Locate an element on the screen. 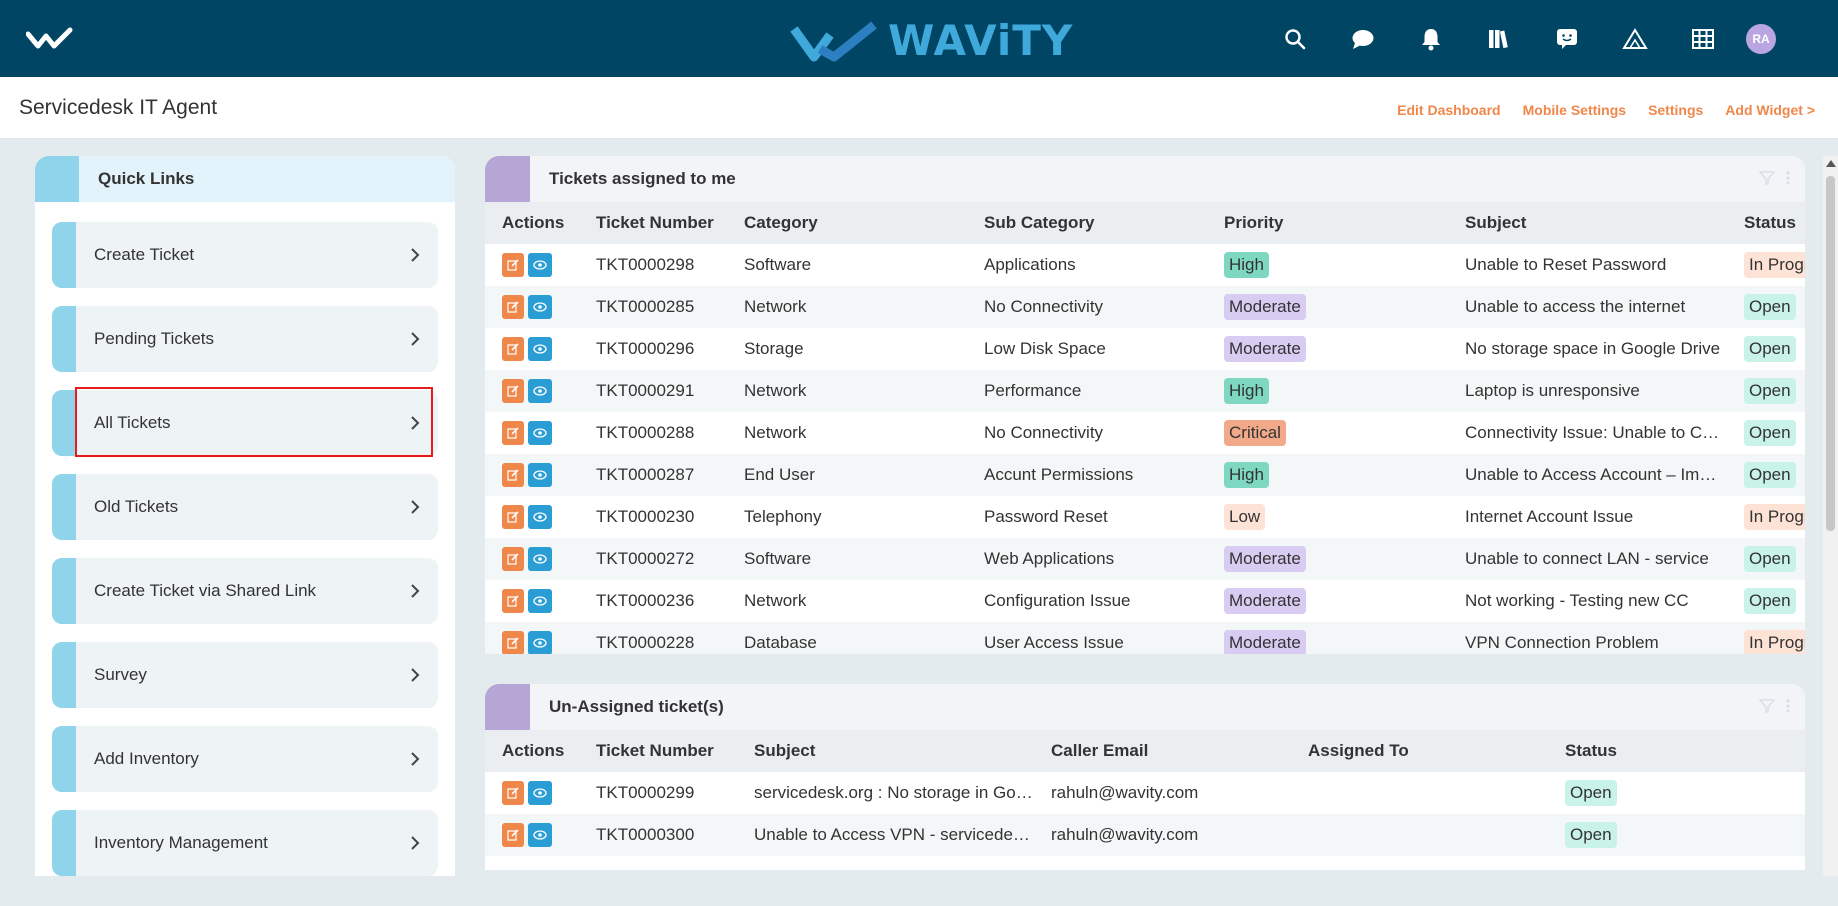  ticket-number-cell: TKT0000272 is located at coordinates (653, 559).